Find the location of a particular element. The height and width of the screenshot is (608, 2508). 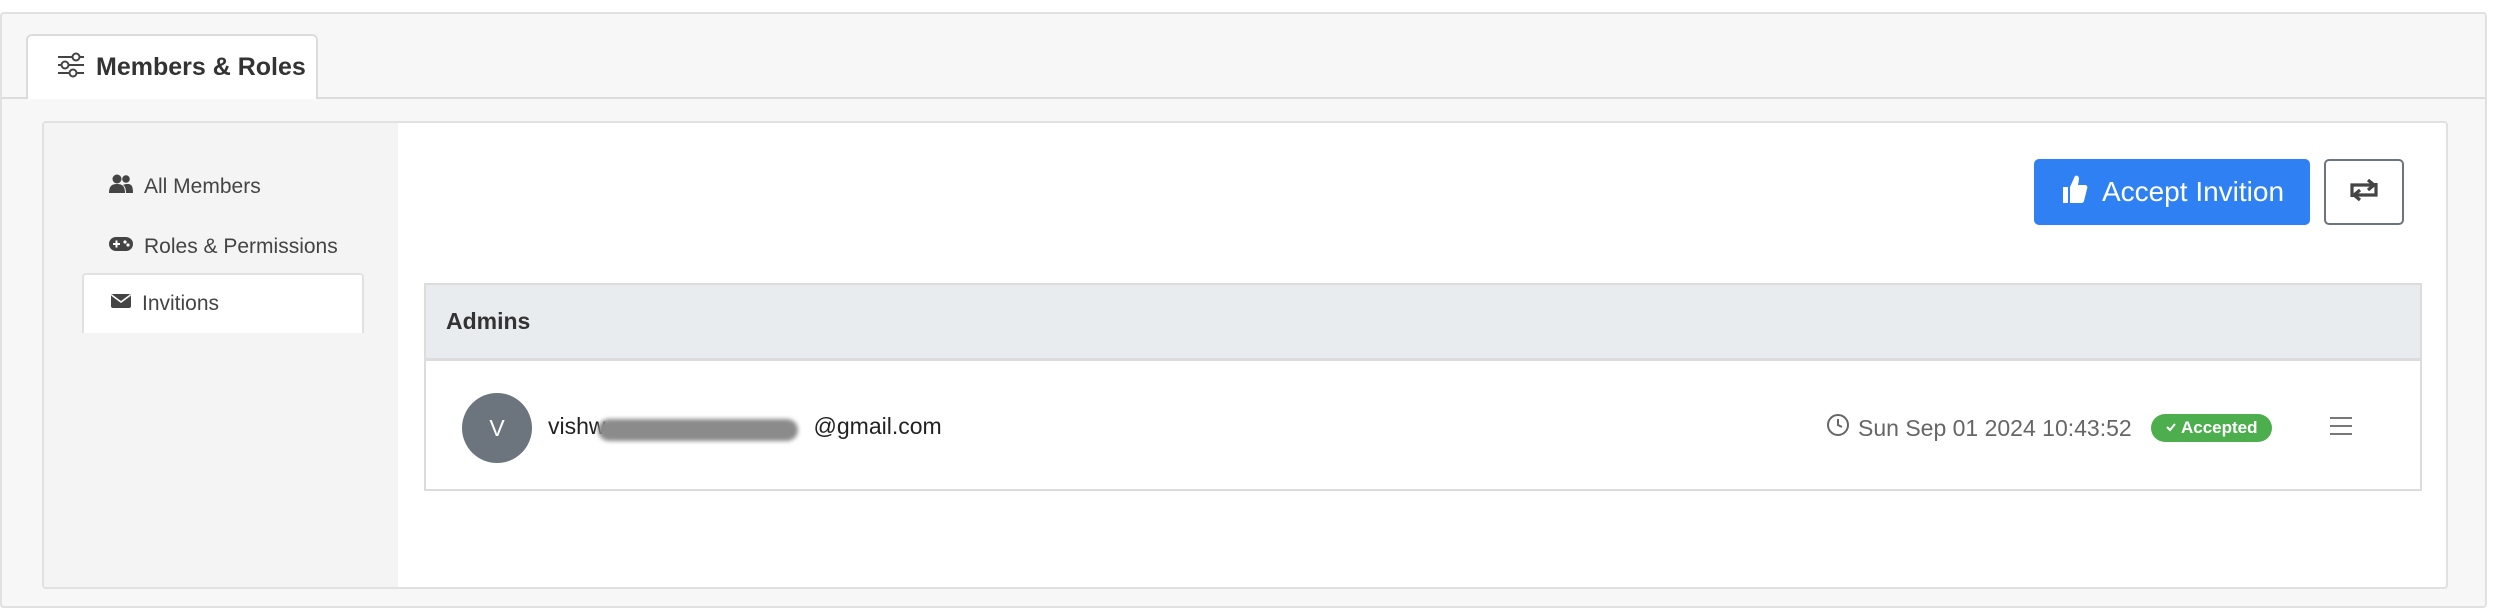

gamepad-icon is located at coordinates (121, 247).